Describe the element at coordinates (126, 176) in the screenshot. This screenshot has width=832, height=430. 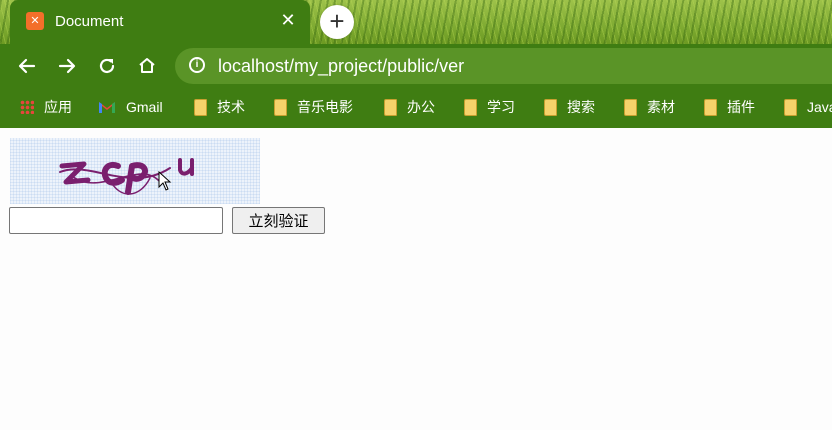
I see `captcha-glyphs` at that location.